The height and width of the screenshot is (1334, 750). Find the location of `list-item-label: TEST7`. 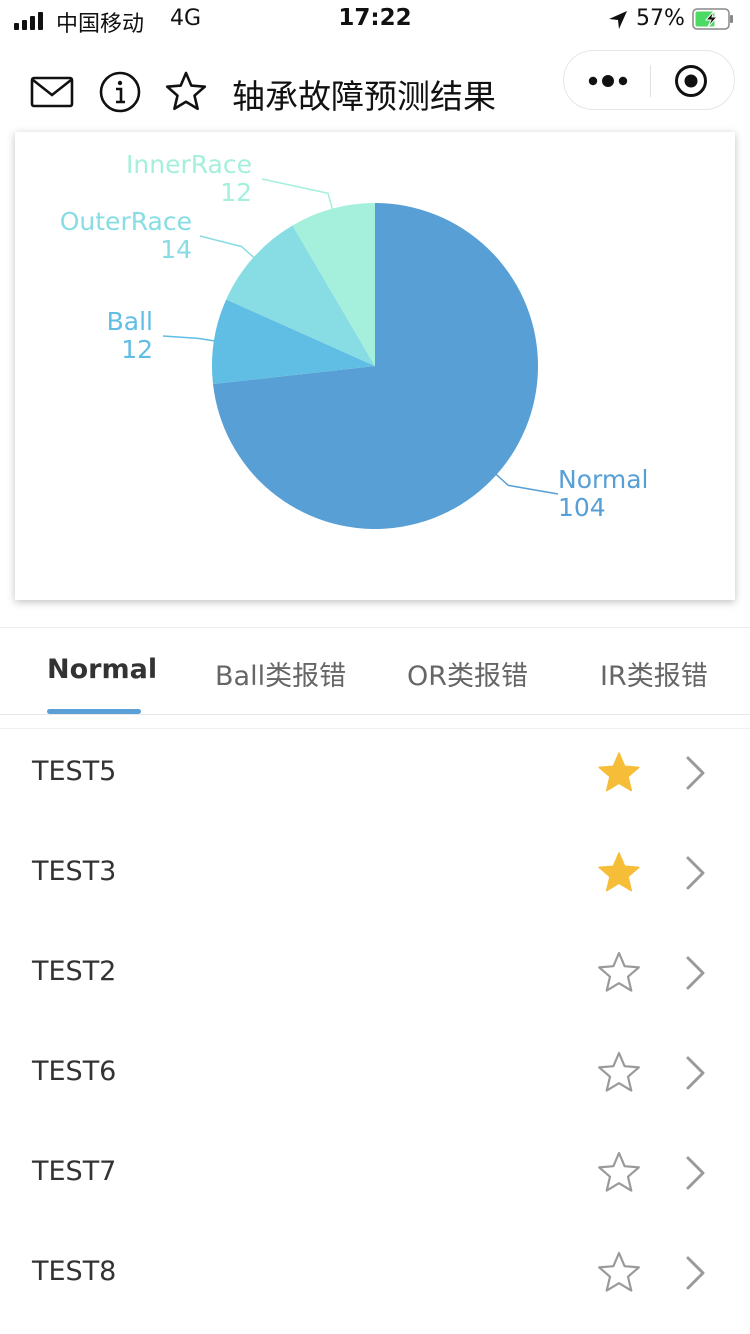

list-item-label: TEST7 is located at coordinates (74, 1171).